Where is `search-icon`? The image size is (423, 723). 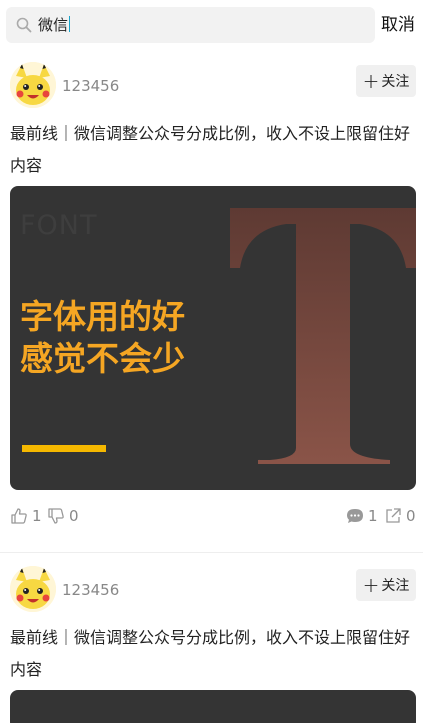 search-icon is located at coordinates (24, 25).